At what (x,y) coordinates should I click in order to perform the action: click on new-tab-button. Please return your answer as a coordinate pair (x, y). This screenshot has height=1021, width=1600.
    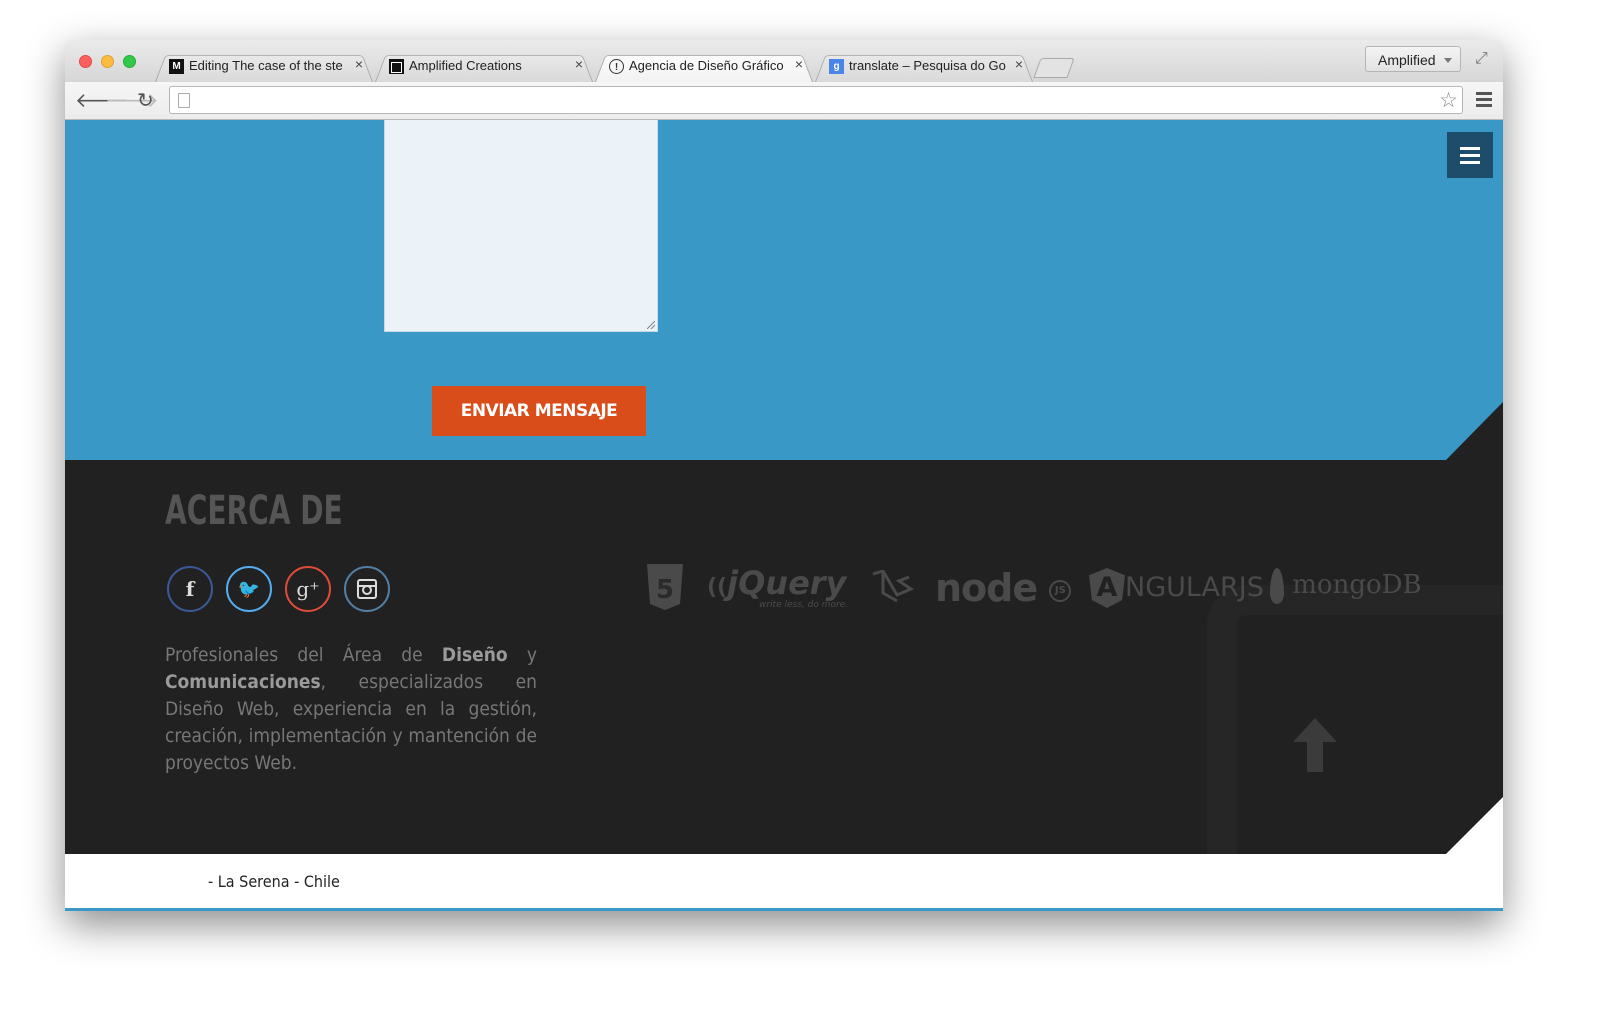
    Looking at the image, I should click on (1054, 68).